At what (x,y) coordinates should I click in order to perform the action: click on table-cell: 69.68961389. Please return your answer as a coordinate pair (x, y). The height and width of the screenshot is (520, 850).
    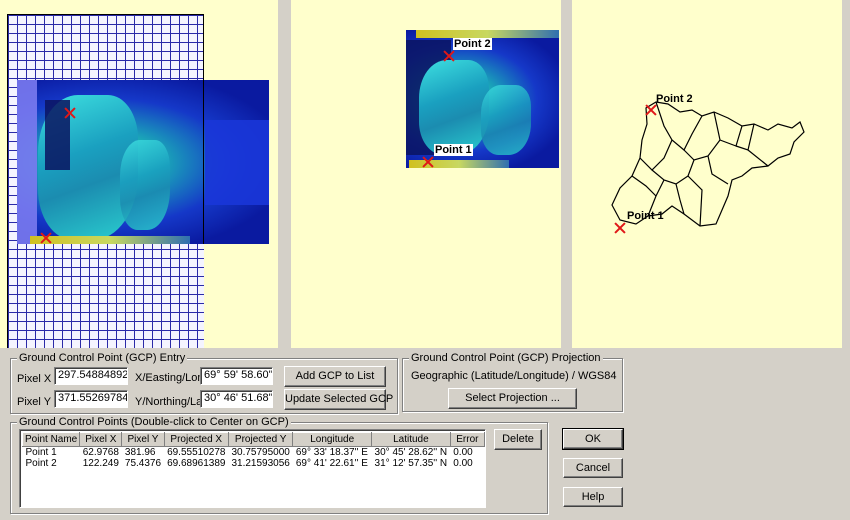
    Looking at the image, I should click on (196, 463).